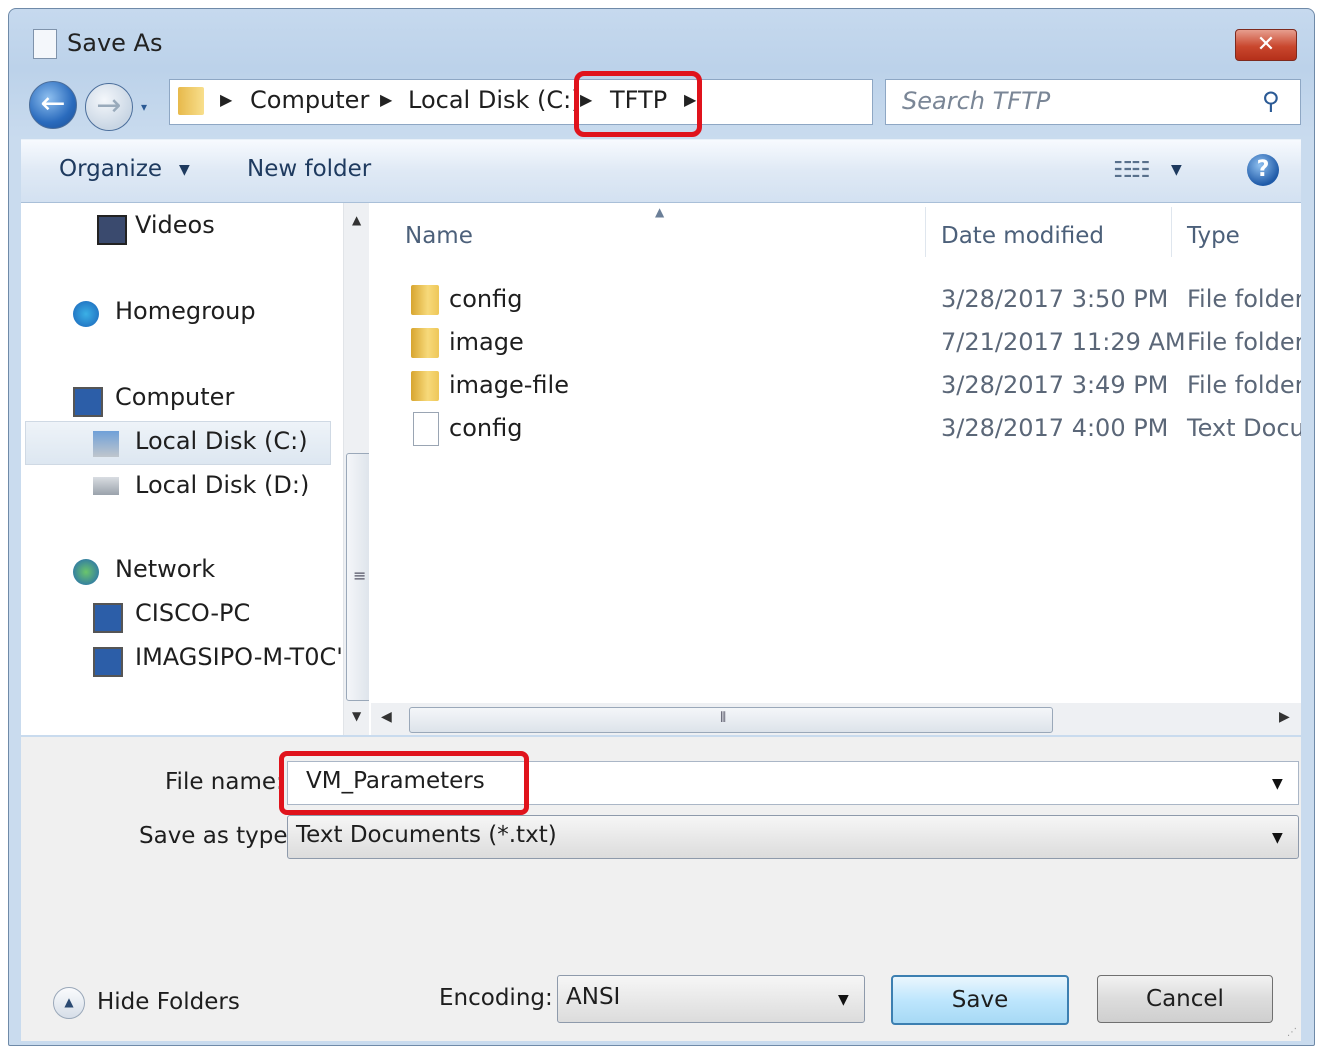  What do you see at coordinates (486, 342) in the screenshot?
I see `file-name: image` at bounding box center [486, 342].